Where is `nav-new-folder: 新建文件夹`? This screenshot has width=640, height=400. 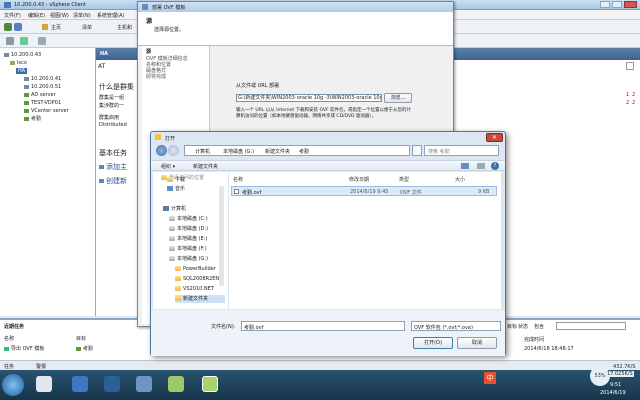
nav-new-folder: 新建文件夹 is located at coordinates (200, 299).